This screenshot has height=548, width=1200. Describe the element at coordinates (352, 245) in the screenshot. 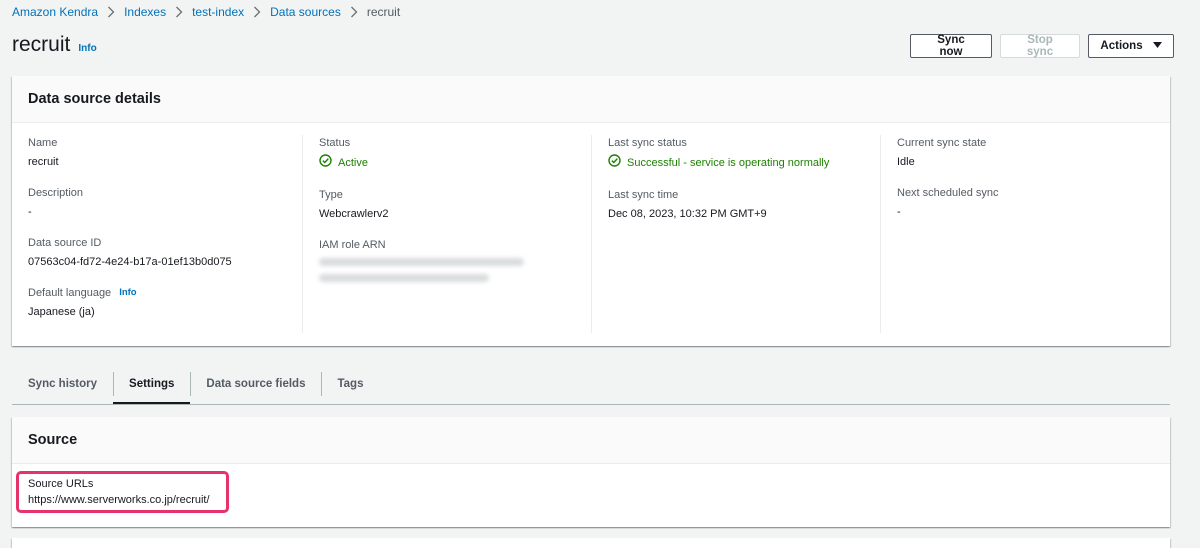

I see `iam-role-label: IAM role ARN` at that location.